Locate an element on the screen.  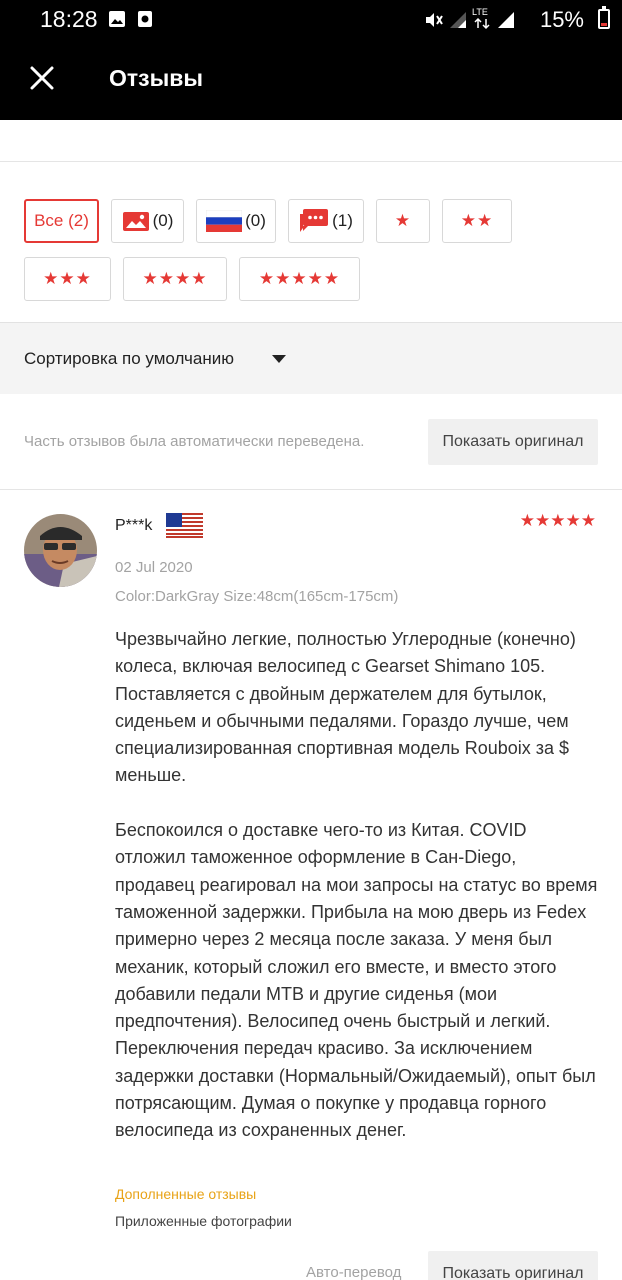
image-icon is located at coordinates (117, 19).